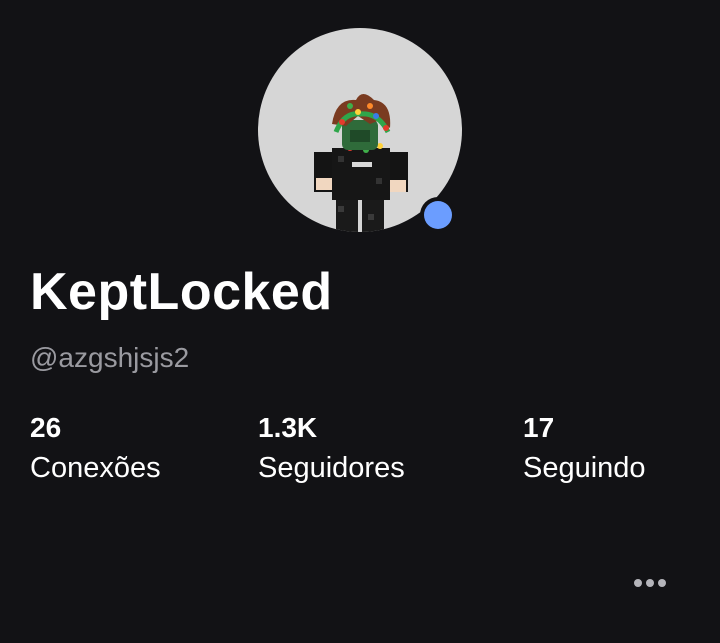  What do you see at coordinates (638, 583) in the screenshot?
I see `more-horizontal-icon` at bounding box center [638, 583].